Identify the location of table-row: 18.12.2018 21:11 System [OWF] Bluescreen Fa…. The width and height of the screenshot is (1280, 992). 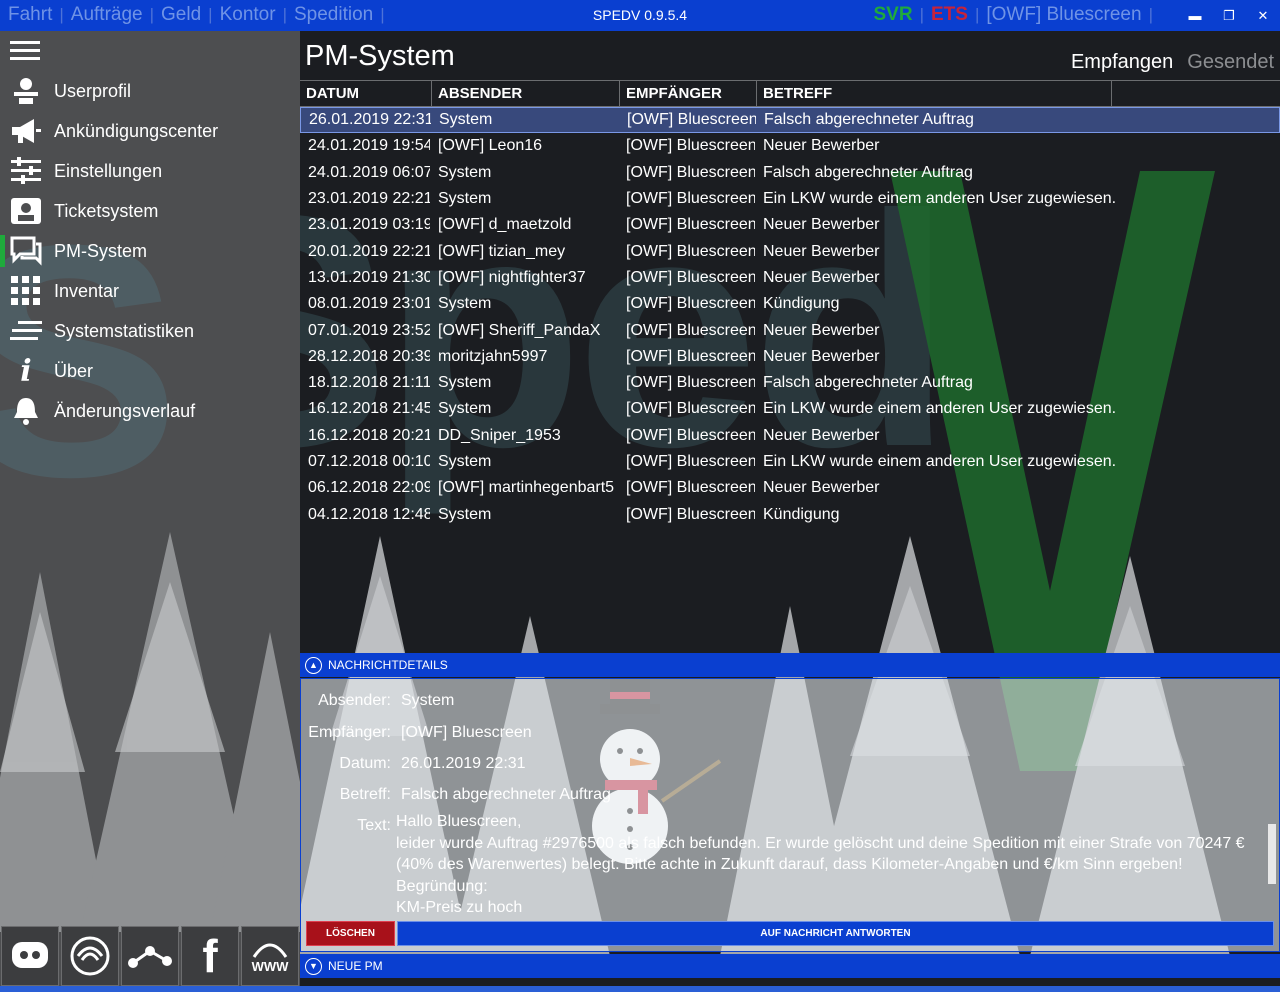
(790, 383).